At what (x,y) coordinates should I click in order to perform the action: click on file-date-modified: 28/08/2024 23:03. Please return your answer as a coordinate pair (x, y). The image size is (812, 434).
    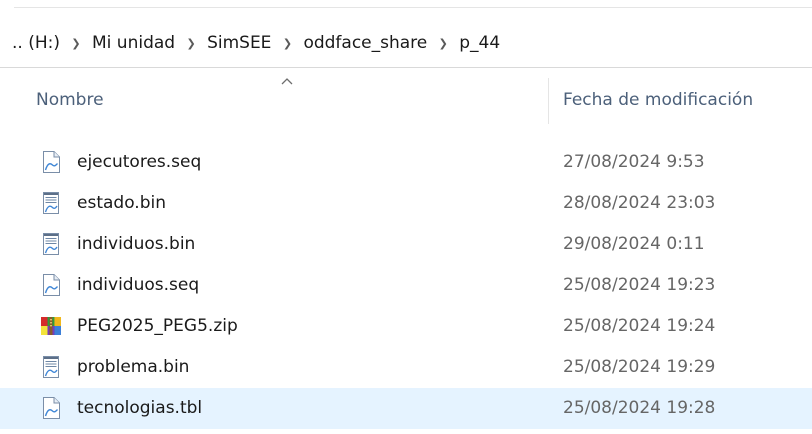
    Looking at the image, I should click on (639, 203).